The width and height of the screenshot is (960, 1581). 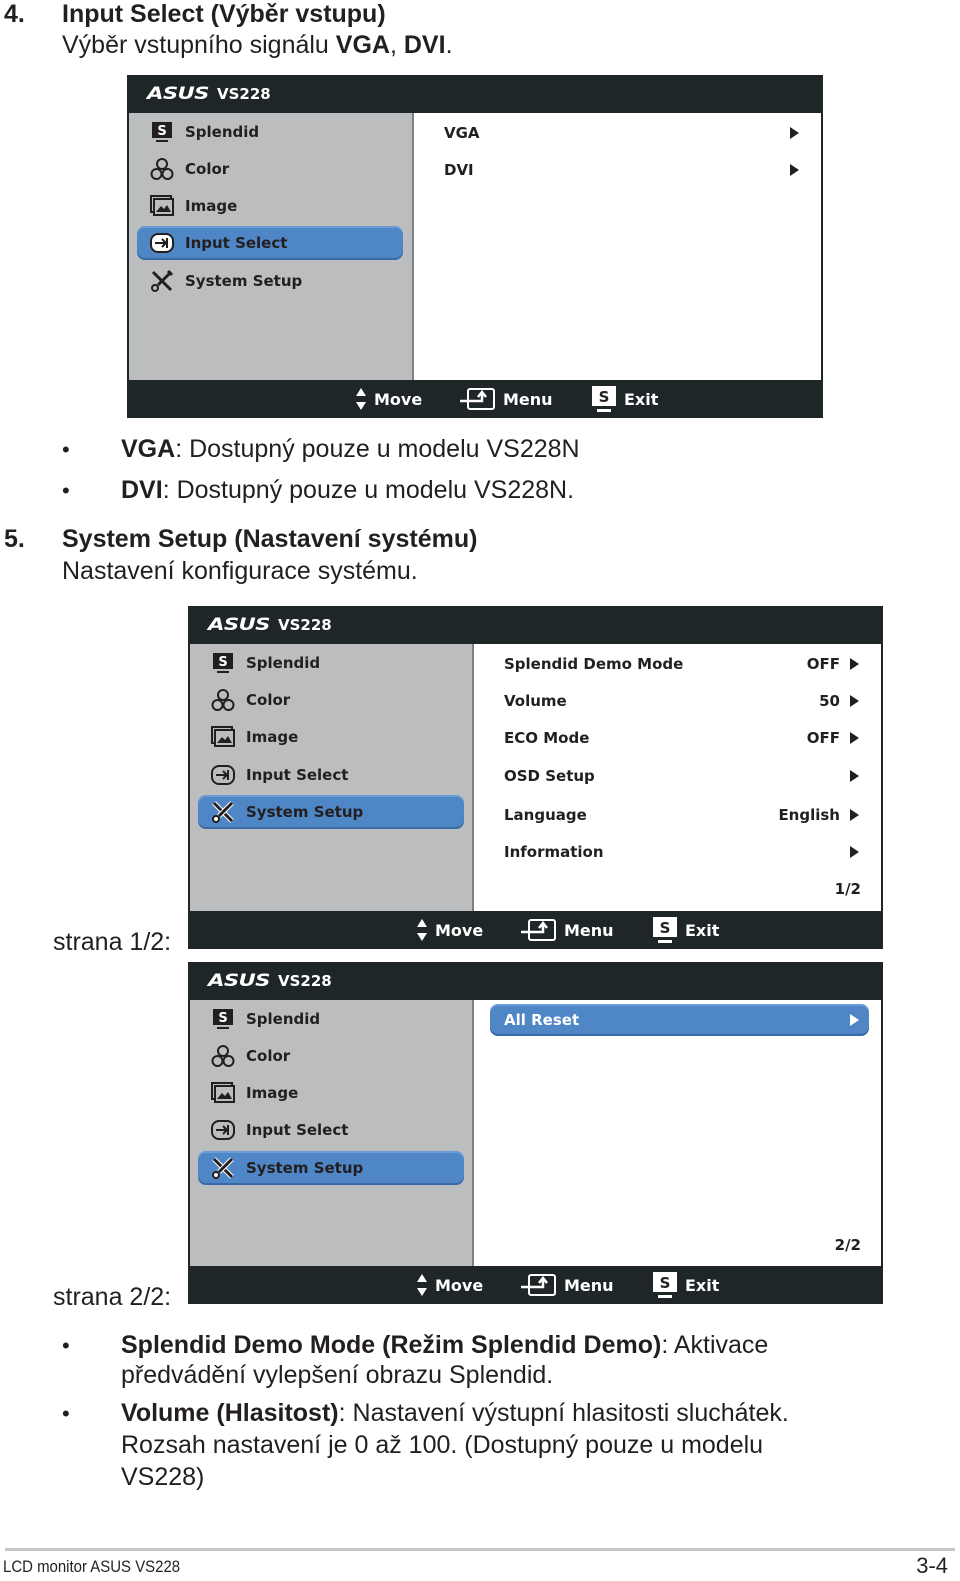 I want to click on menu-item-osd-setup: OSD Setup, so click(x=681, y=776).